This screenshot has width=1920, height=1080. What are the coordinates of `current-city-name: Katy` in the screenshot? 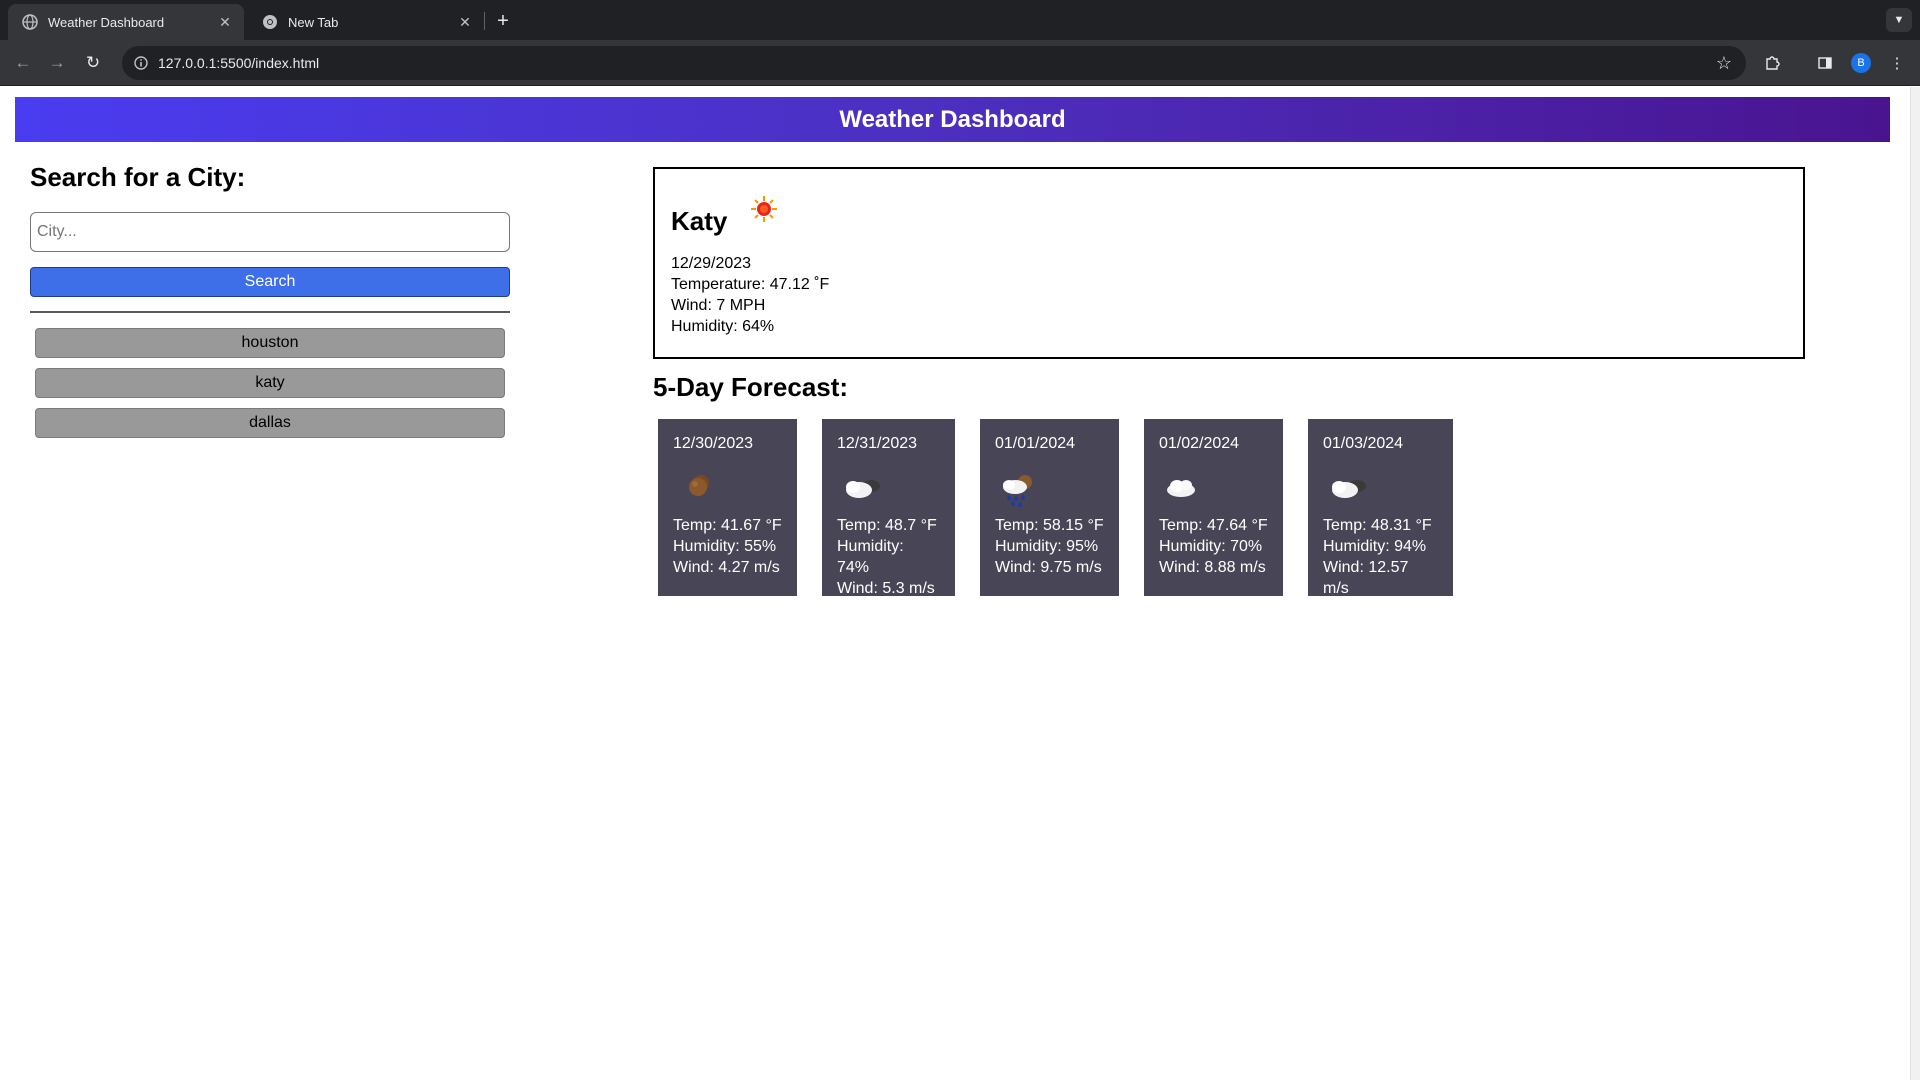 It's located at (699, 221).